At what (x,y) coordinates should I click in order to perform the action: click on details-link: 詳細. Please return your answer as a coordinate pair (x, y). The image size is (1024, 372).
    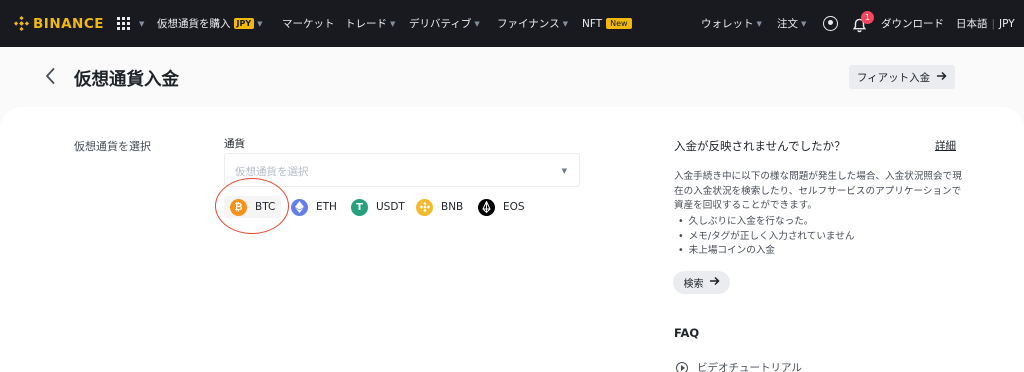
    Looking at the image, I should click on (945, 145).